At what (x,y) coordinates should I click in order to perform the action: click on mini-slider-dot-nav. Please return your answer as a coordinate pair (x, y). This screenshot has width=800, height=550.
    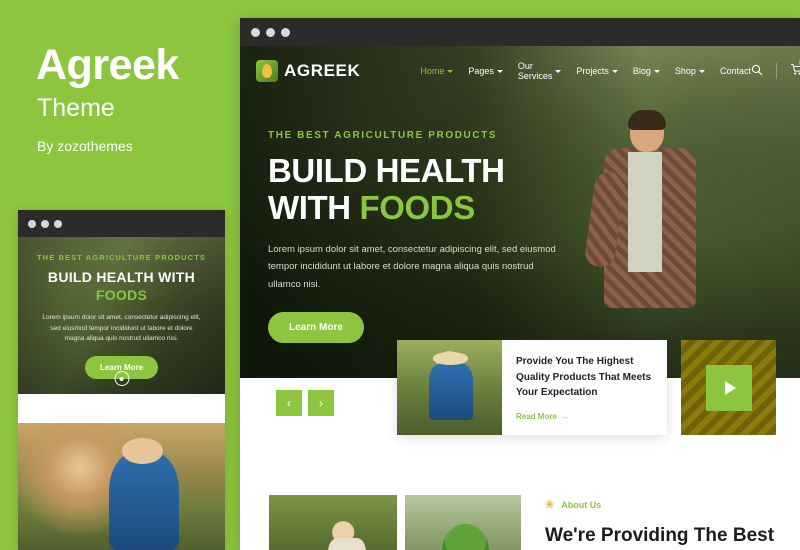
    Looking at the image, I should click on (121, 378).